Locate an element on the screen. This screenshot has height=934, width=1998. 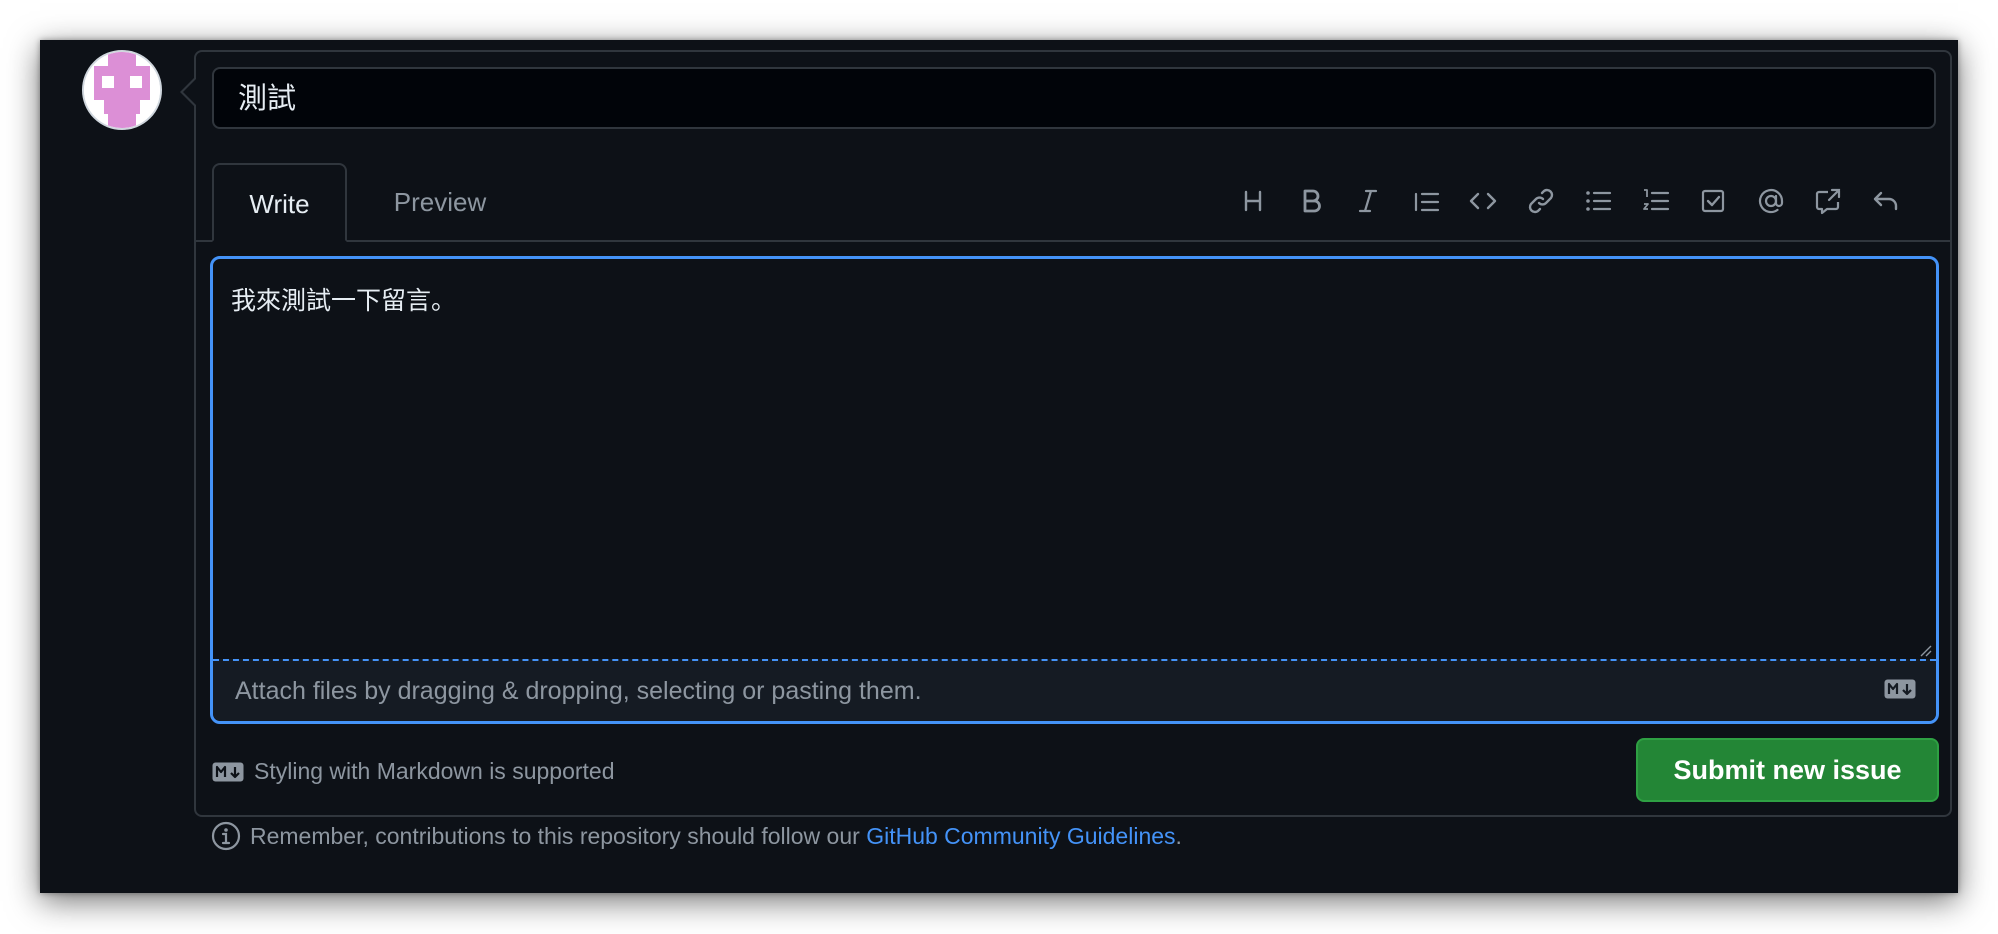
guidelines-suffix-text: . is located at coordinates (1178, 835).